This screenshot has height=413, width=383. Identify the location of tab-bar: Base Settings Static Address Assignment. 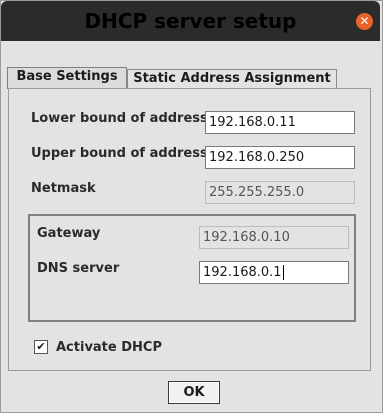
(172, 78).